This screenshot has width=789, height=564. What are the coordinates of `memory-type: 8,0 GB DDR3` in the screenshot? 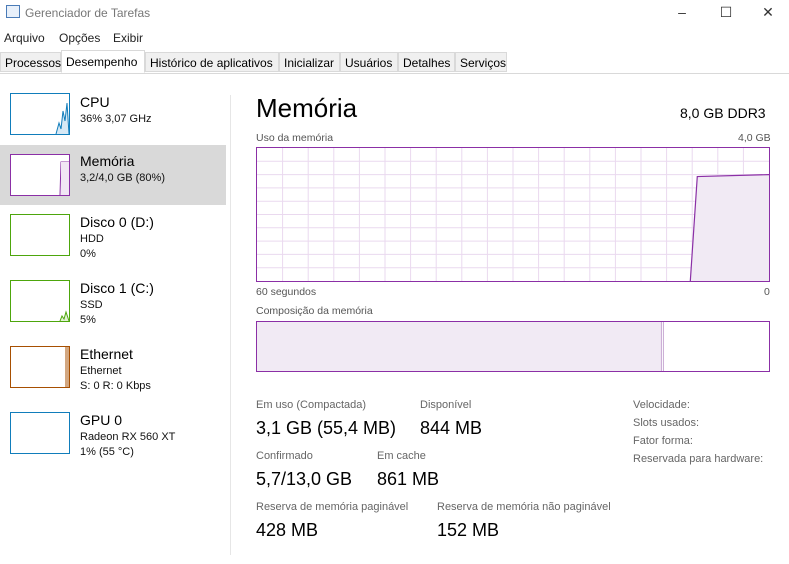 It's located at (723, 113).